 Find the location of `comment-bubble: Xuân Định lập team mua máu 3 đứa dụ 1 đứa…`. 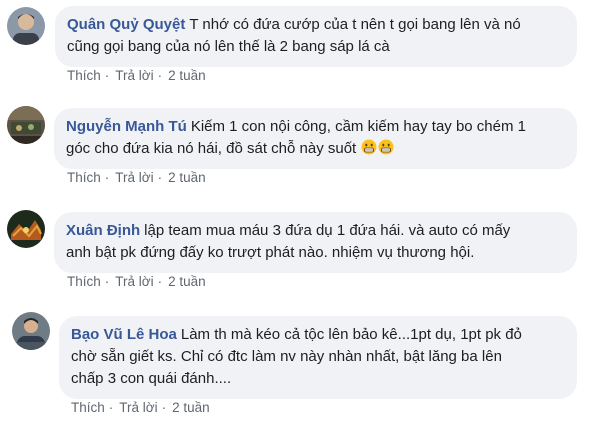

comment-bubble: Xuân Định lập team mua máu 3 đứa dụ 1 đứa… is located at coordinates (315, 242).